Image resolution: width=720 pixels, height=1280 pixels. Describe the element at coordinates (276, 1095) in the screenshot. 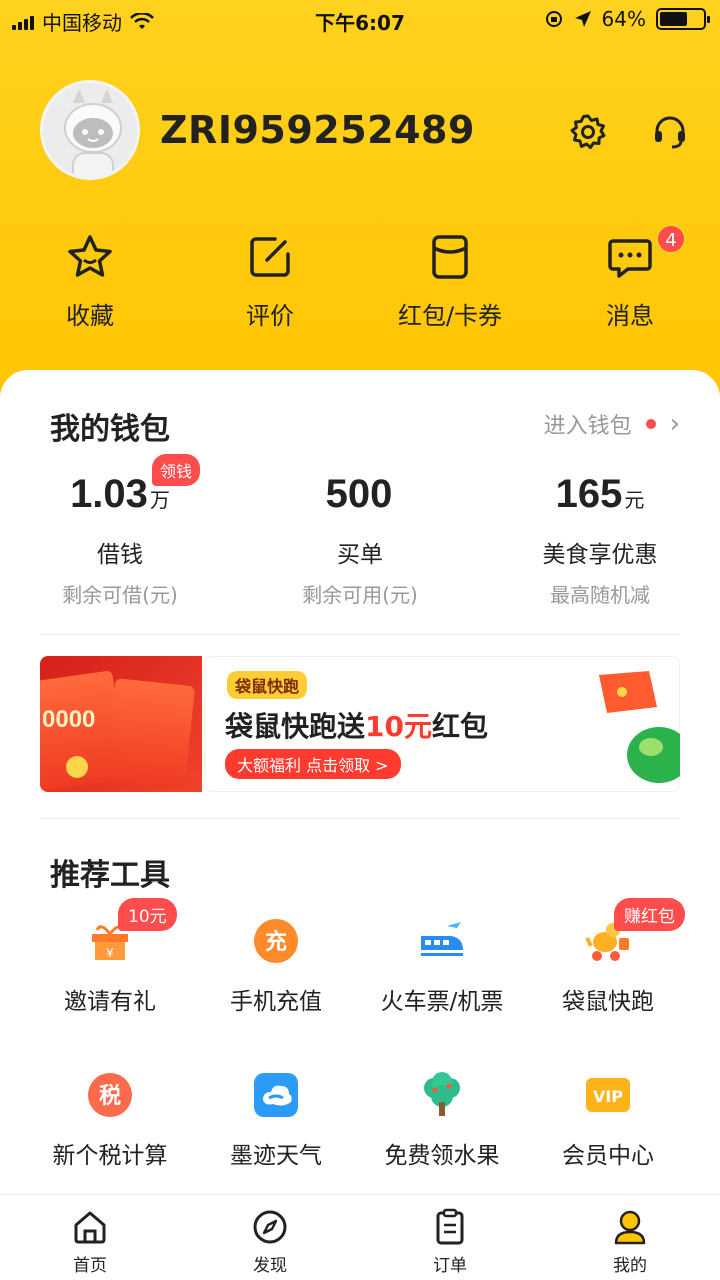

I see `weather-icon` at that location.